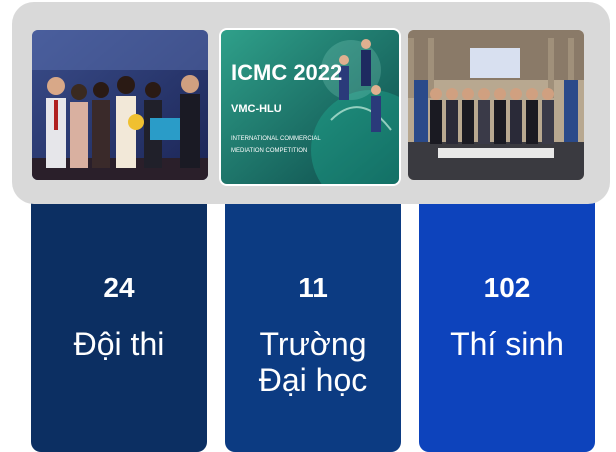  Describe the element at coordinates (313, 287) in the screenshot. I see `stat-value: 11` at that location.